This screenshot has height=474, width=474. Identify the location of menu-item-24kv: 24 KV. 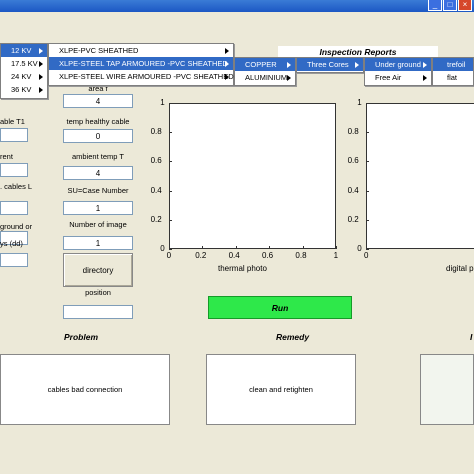
(24, 76).